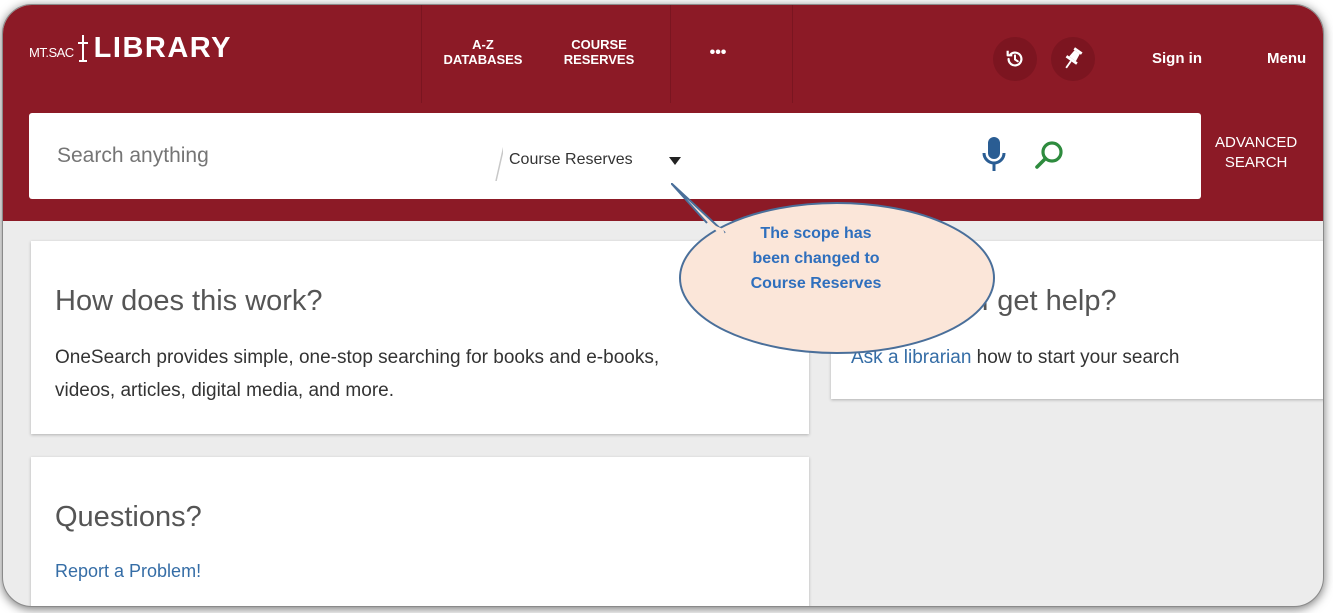 This screenshot has height=613, width=1333. What do you see at coordinates (1050, 155) in the screenshot?
I see `search-icon` at bounding box center [1050, 155].